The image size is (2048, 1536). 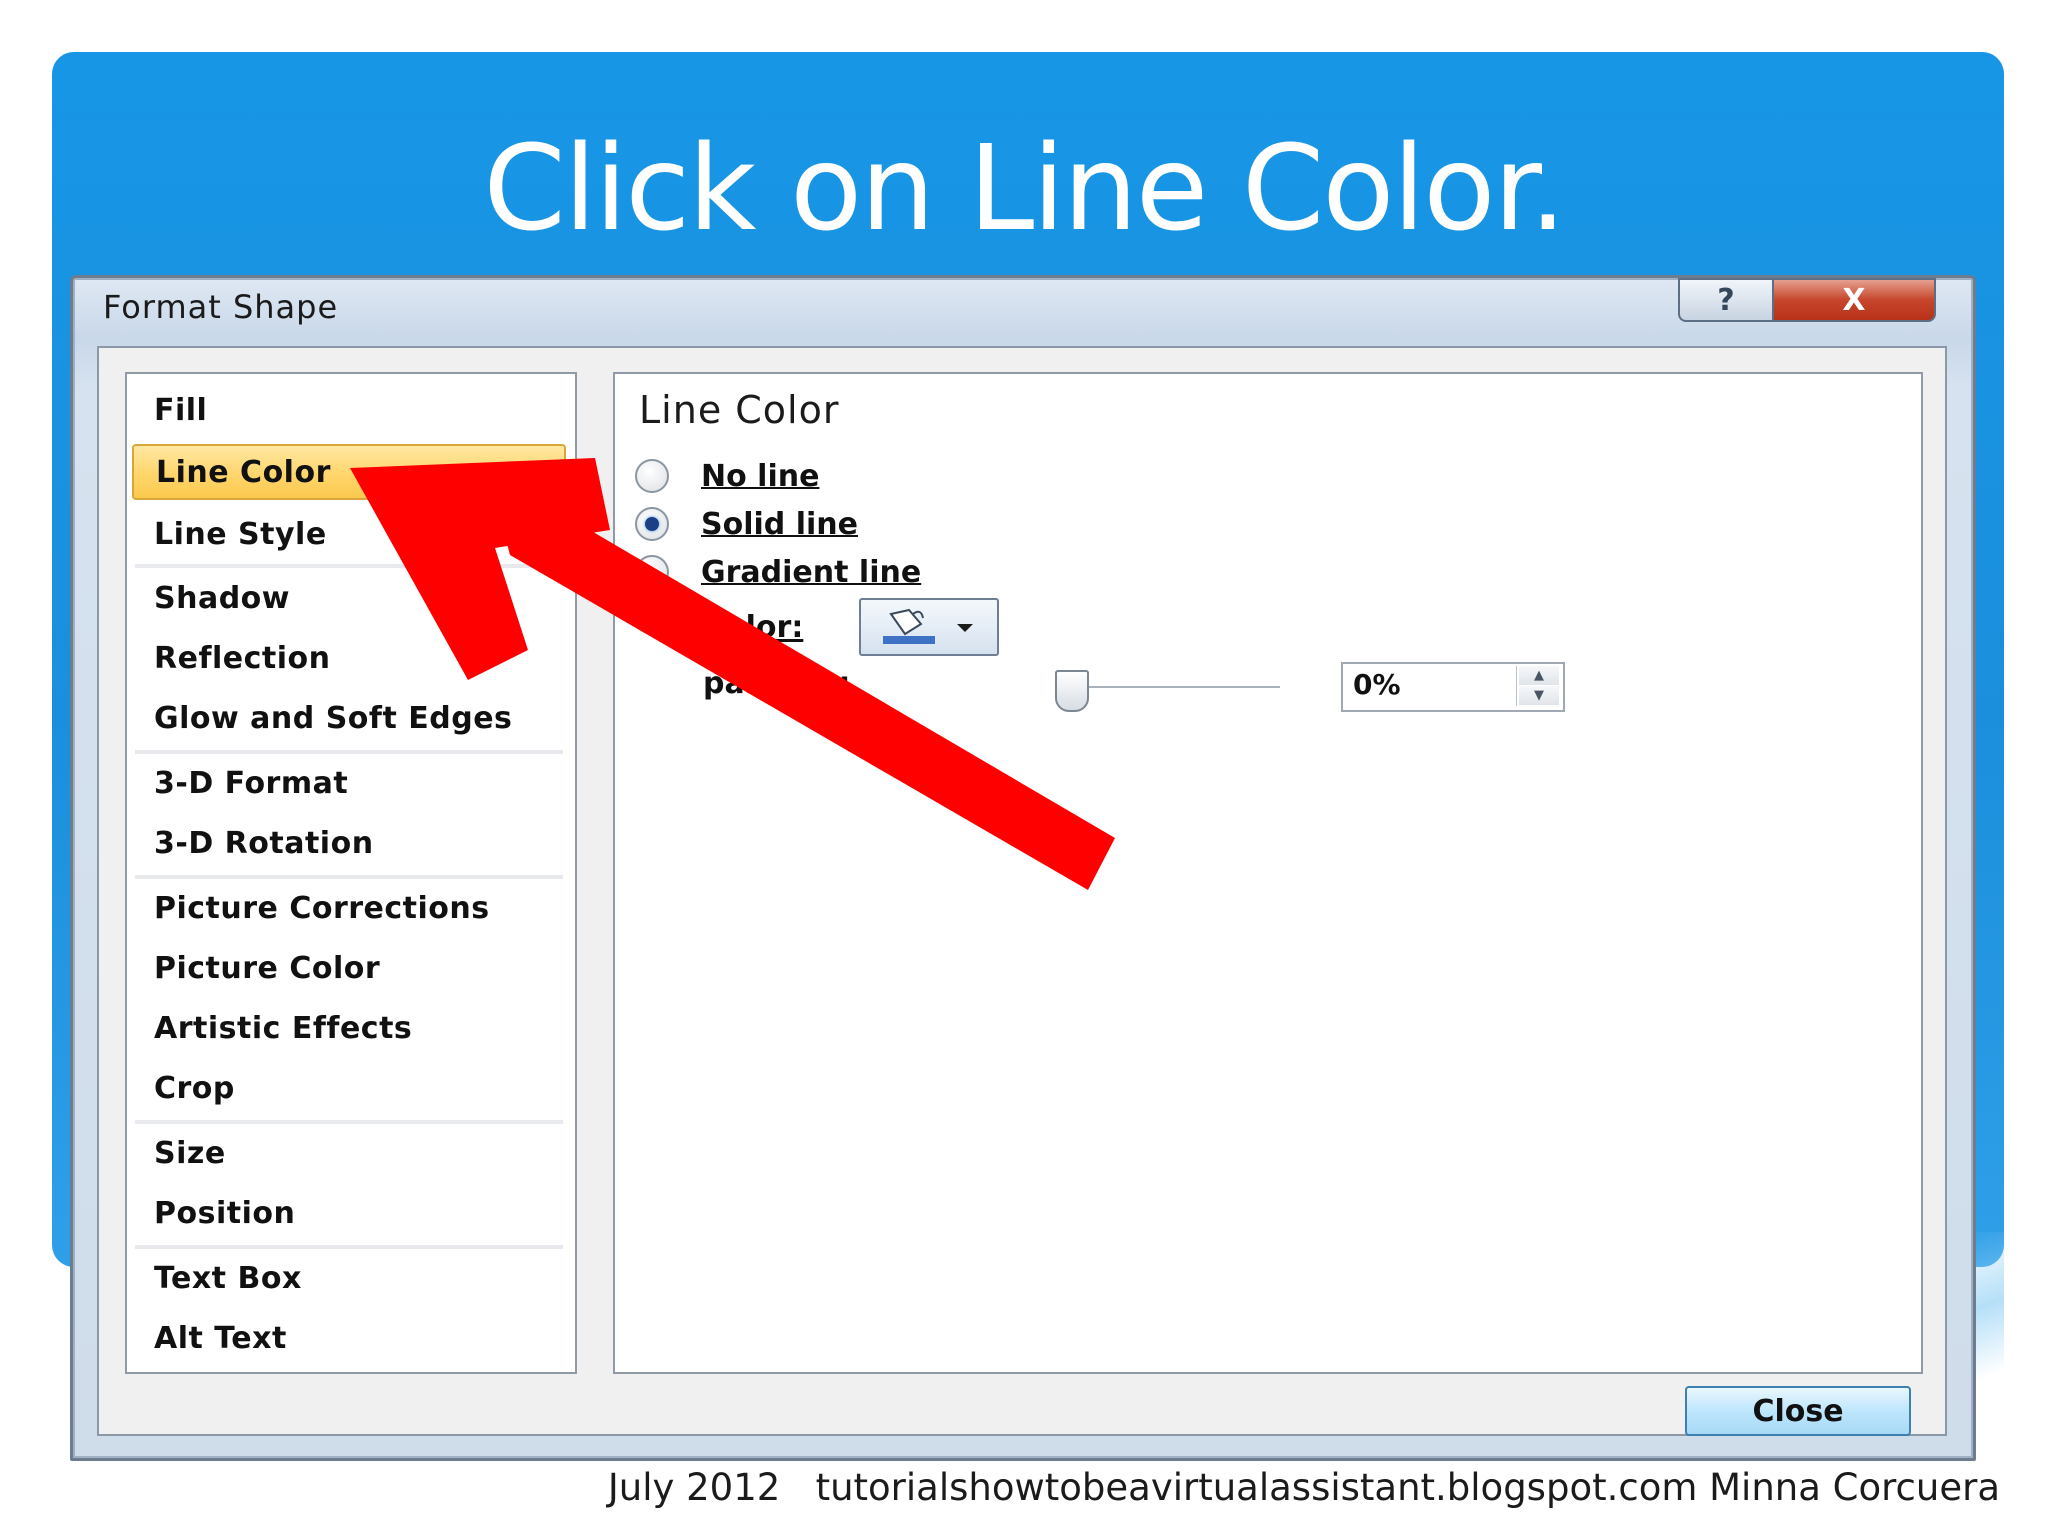 I want to click on help-button: ?, so click(x=1726, y=300).